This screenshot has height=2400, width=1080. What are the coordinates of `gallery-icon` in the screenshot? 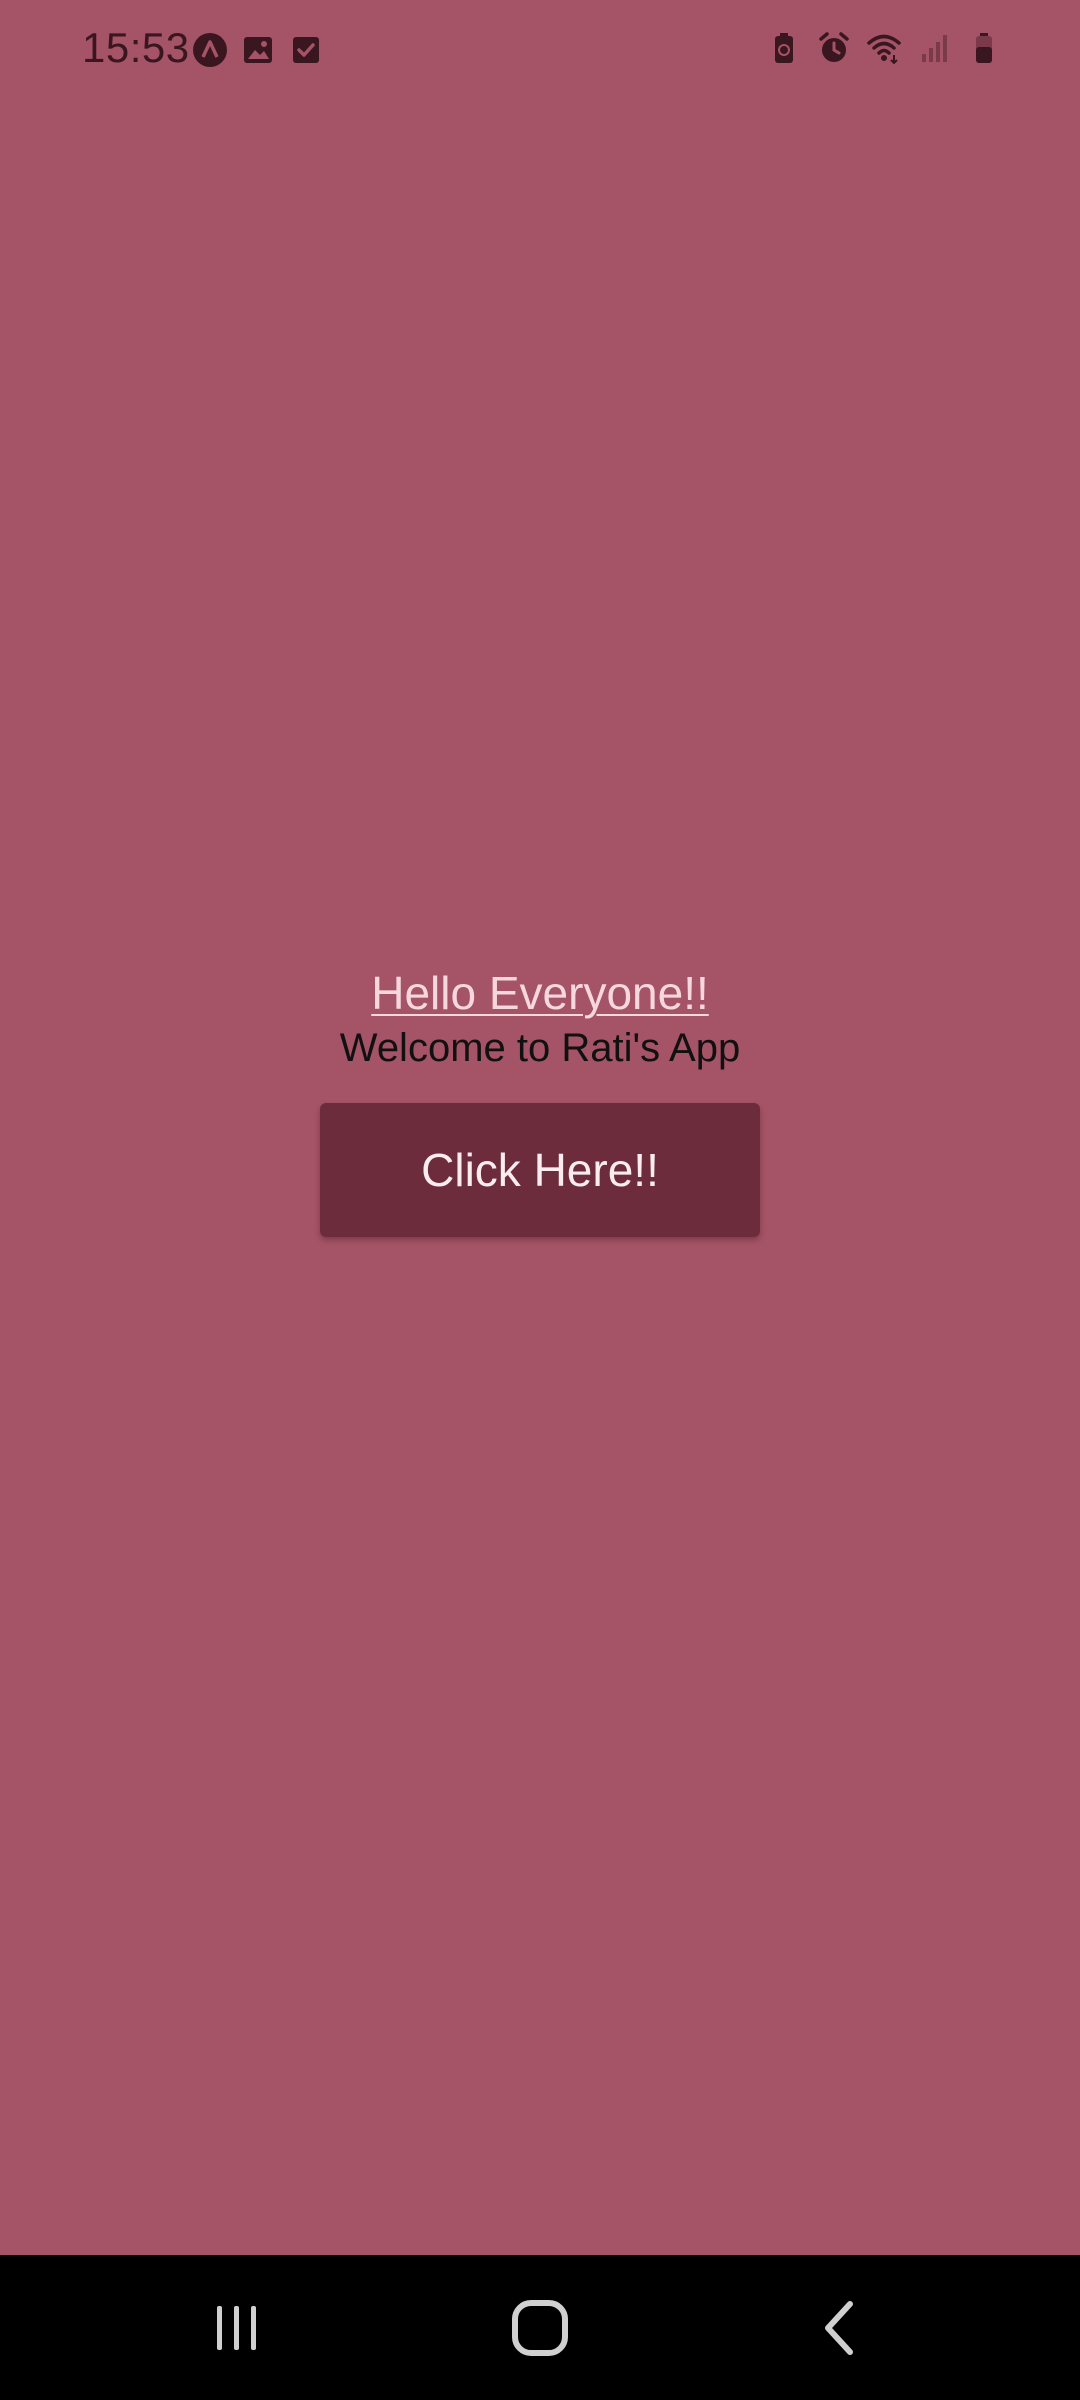 It's located at (258, 50).